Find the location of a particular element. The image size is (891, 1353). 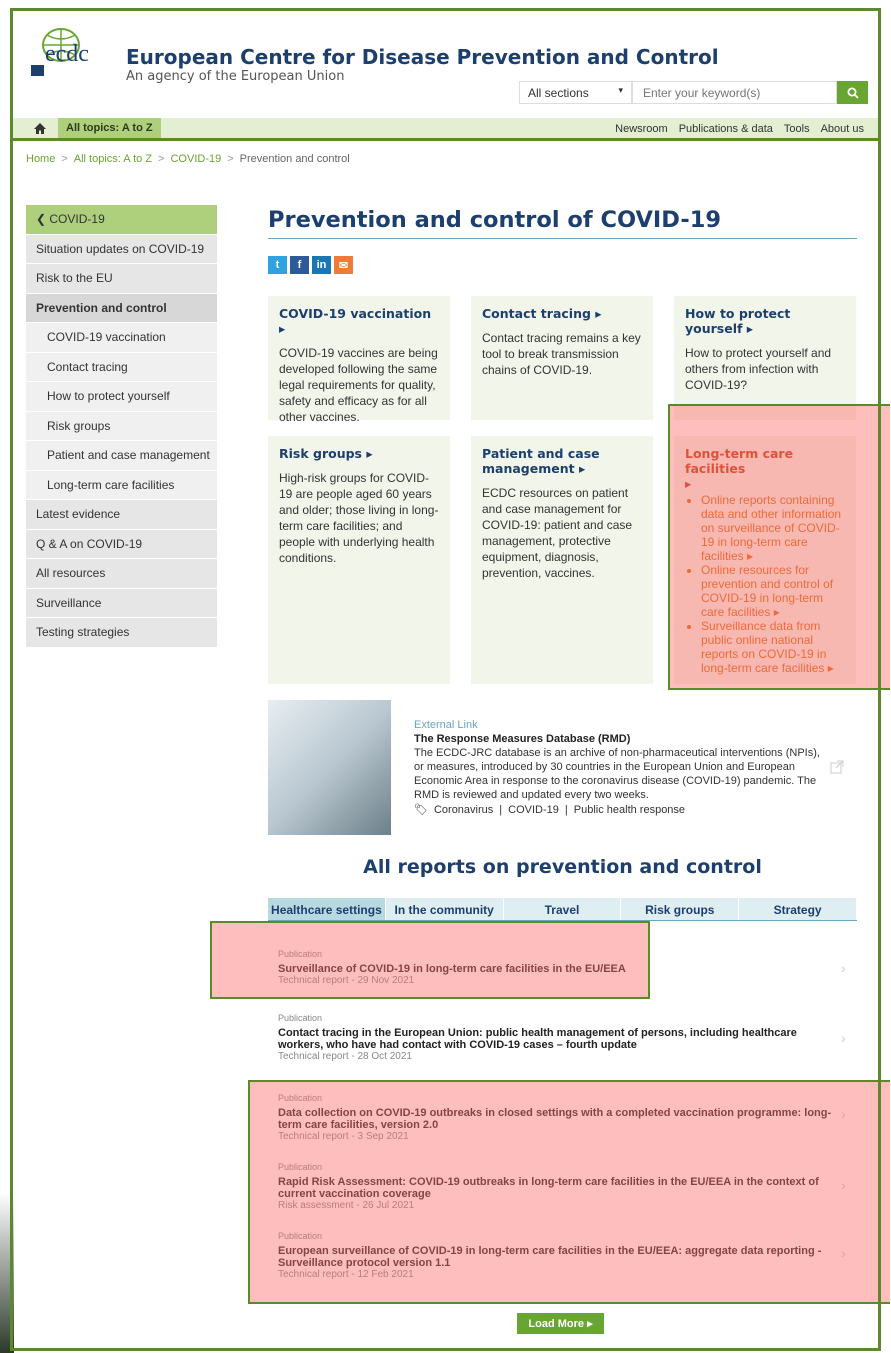

sidebar-item-risk-eu: Risk to the EU is located at coordinates (121, 279).